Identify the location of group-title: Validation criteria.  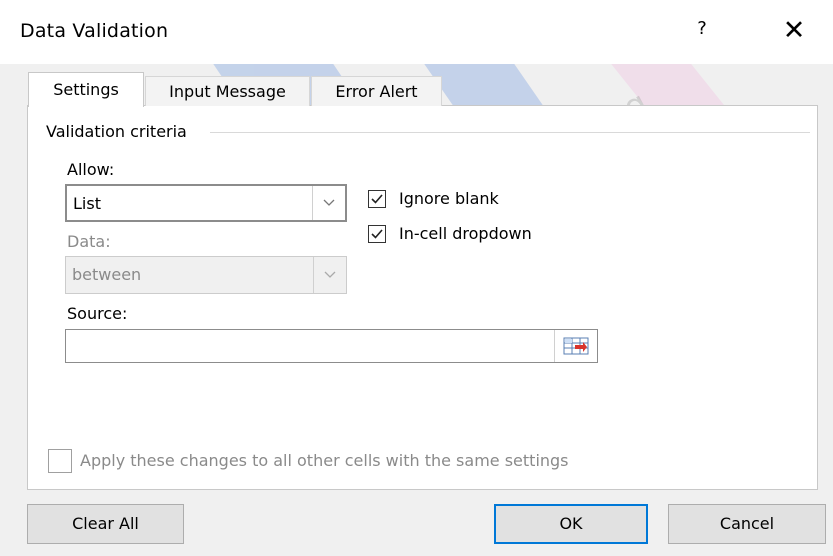
(116, 131).